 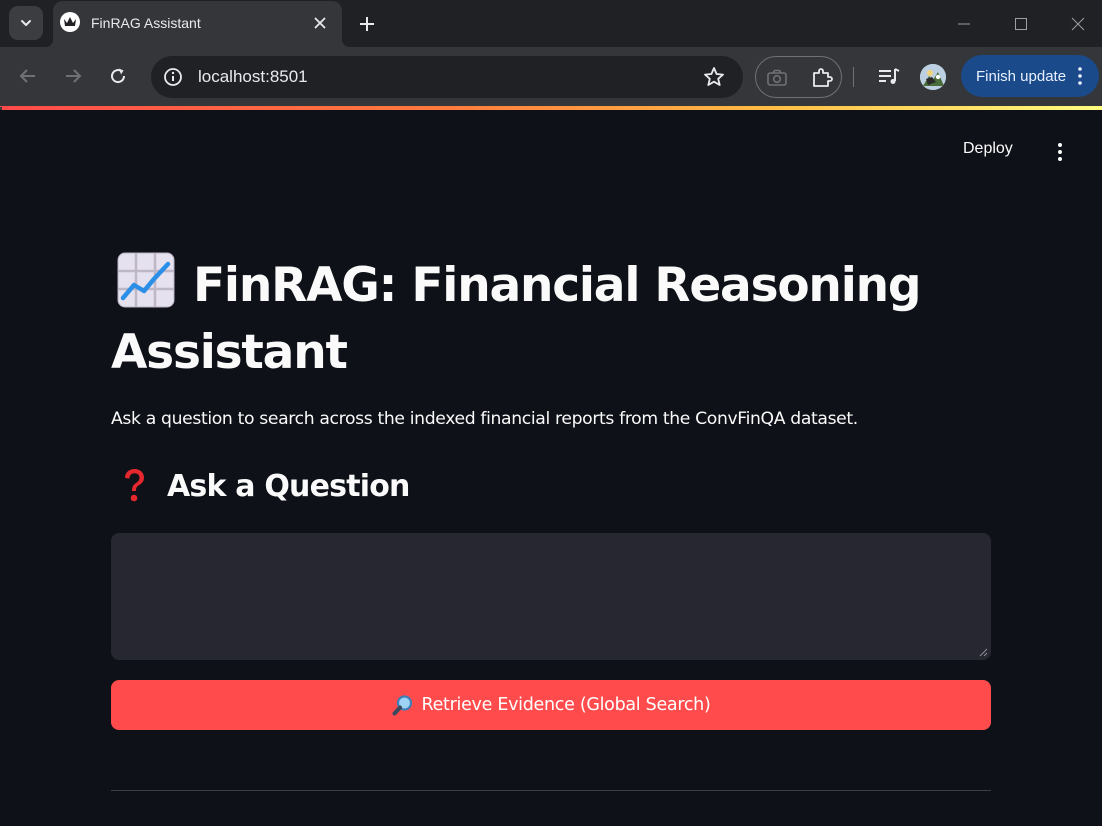 I want to click on resize-grip-icon, so click(x=983, y=652).